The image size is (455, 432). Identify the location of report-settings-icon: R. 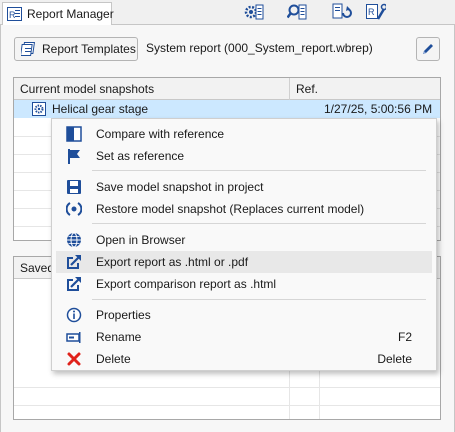
(376, 12).